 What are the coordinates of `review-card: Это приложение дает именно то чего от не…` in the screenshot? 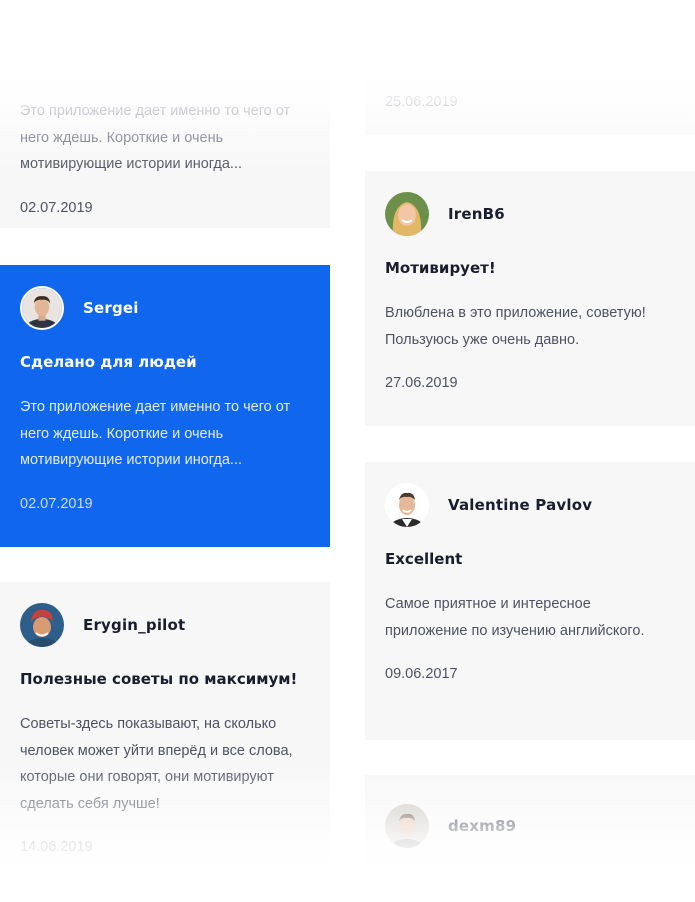 It's located at (165, 124).